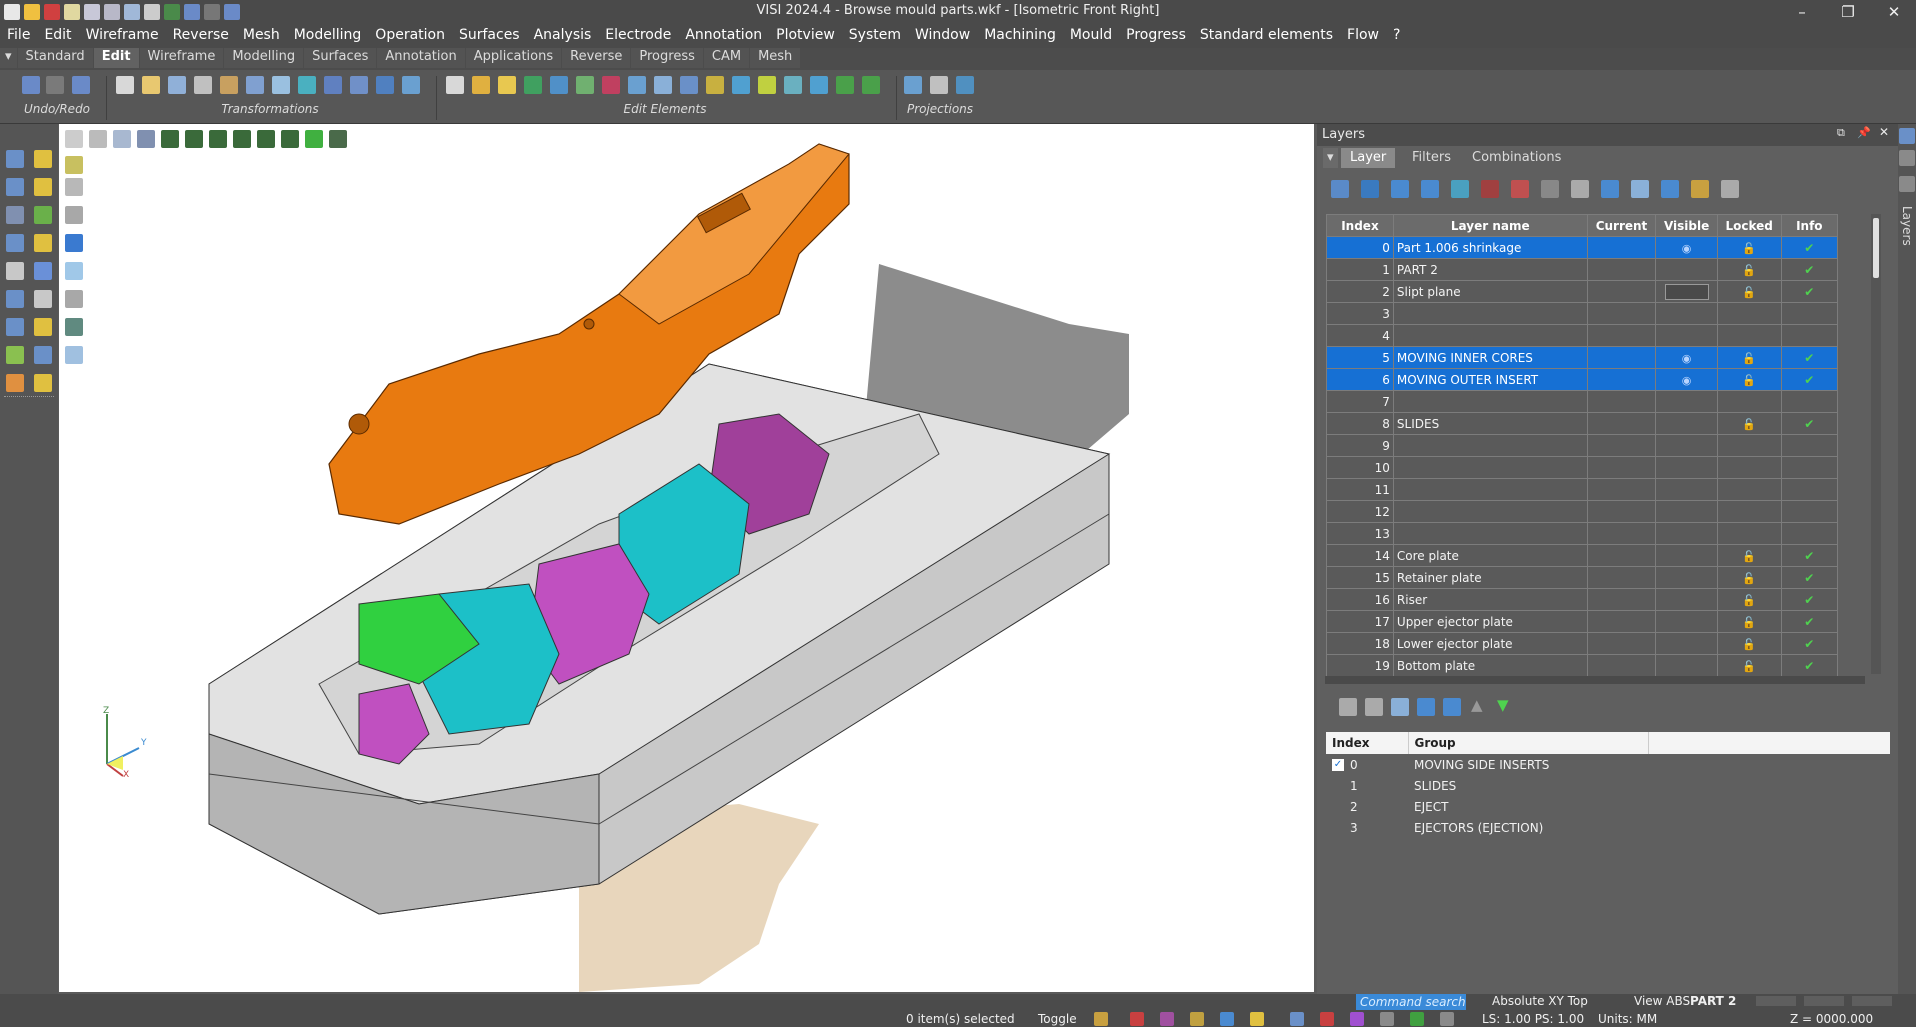 The width and height of the screenshot is (1916, 1027). Describe the element at coordinates (741, 85) in the screenshot. I see `length-icon` at that location.